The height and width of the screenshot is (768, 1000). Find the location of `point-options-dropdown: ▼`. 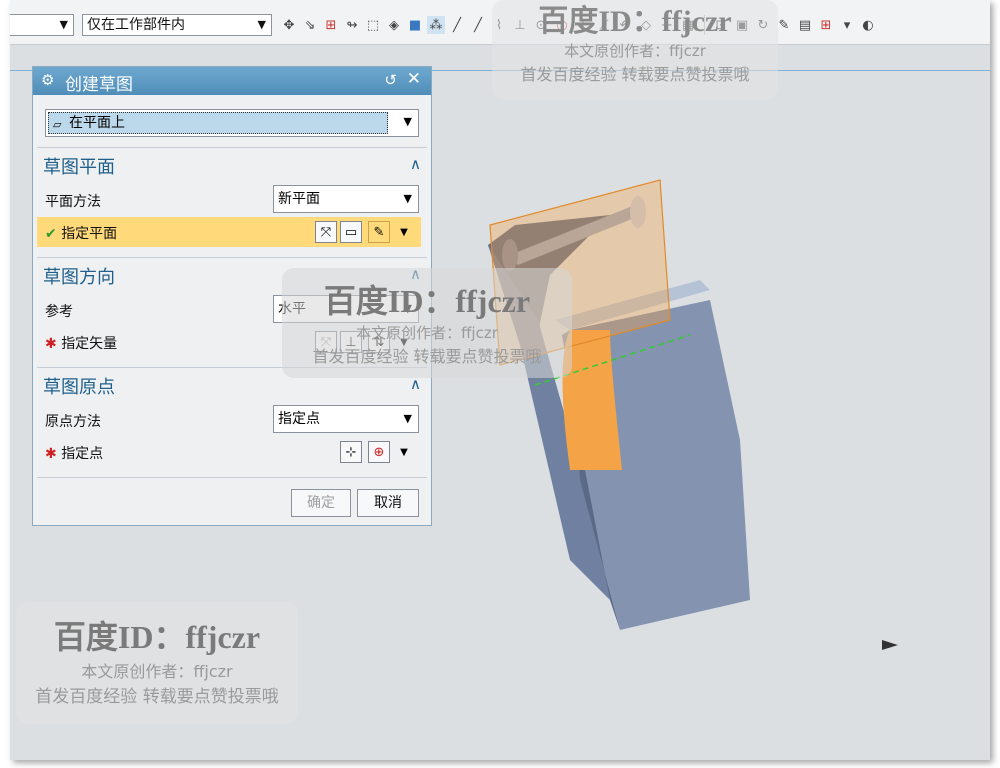

point-options-dropdown: ▼ is located at coordinates (404, 452).